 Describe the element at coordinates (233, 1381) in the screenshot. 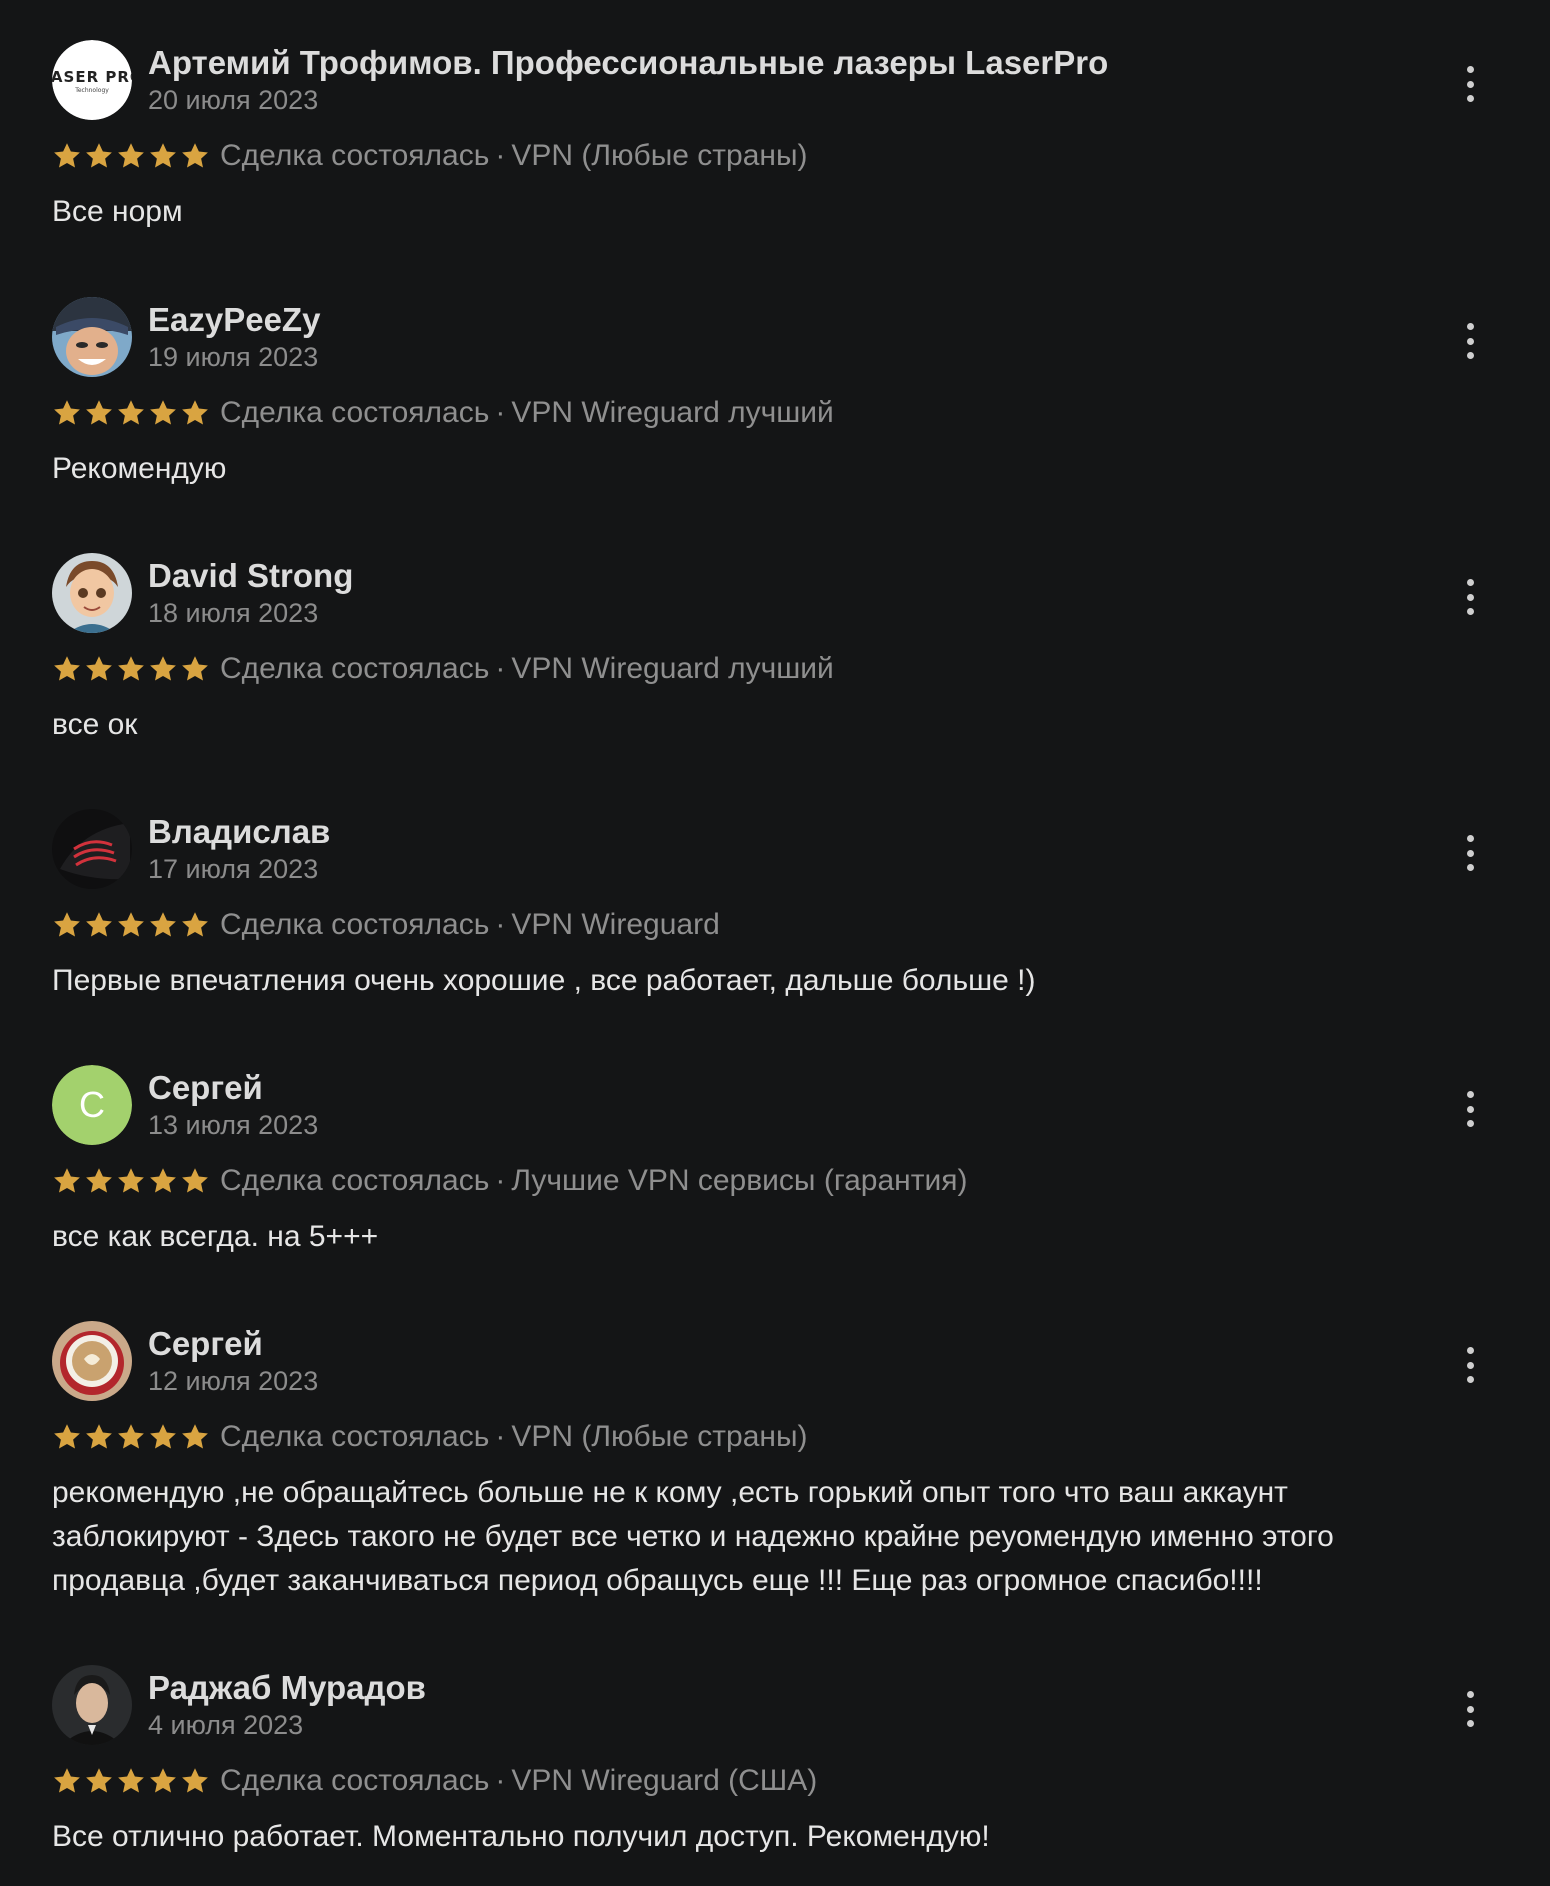

I see `review-date: 12 июля 2023` at that location.